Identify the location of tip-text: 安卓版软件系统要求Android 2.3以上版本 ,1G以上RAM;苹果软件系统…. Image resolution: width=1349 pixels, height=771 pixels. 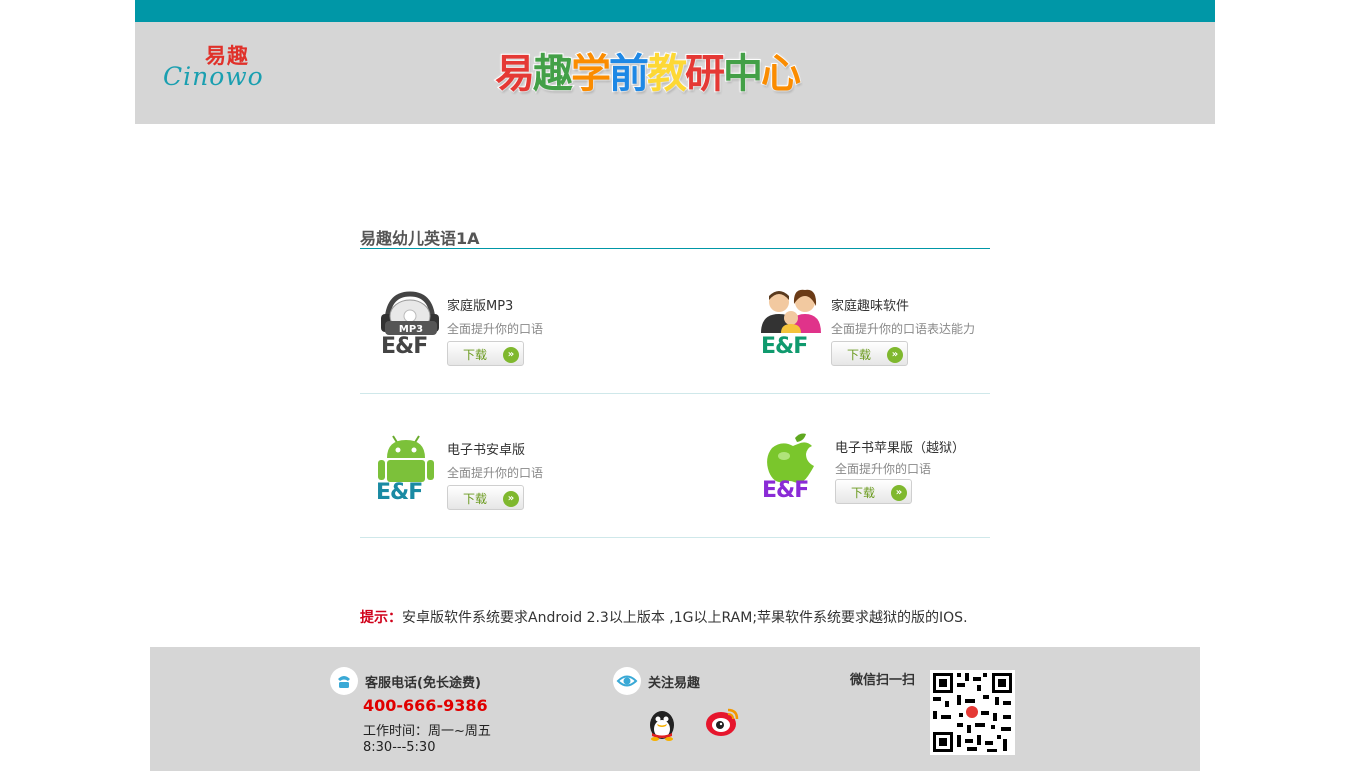
(685, 618).